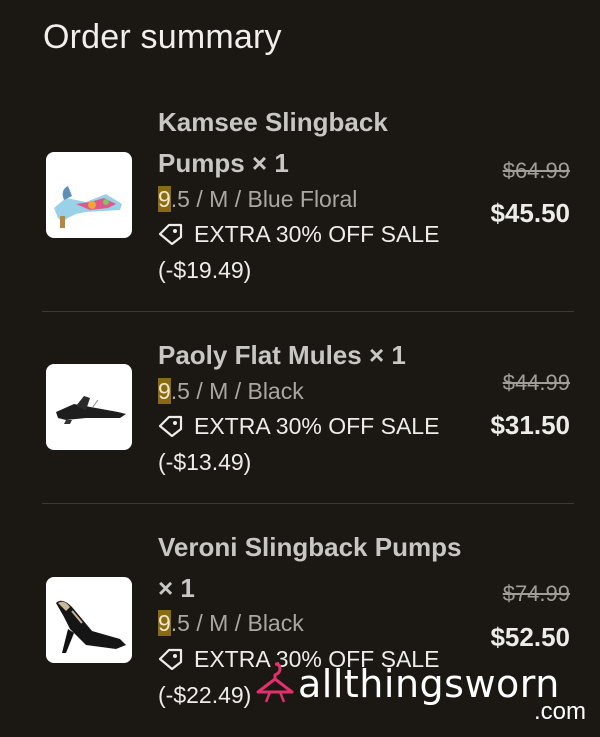 This screenshot has width=600, height=737. Describe the element at coordinates (530, 213) in the screenshot. I see `sale-price: $45.50` at that location.